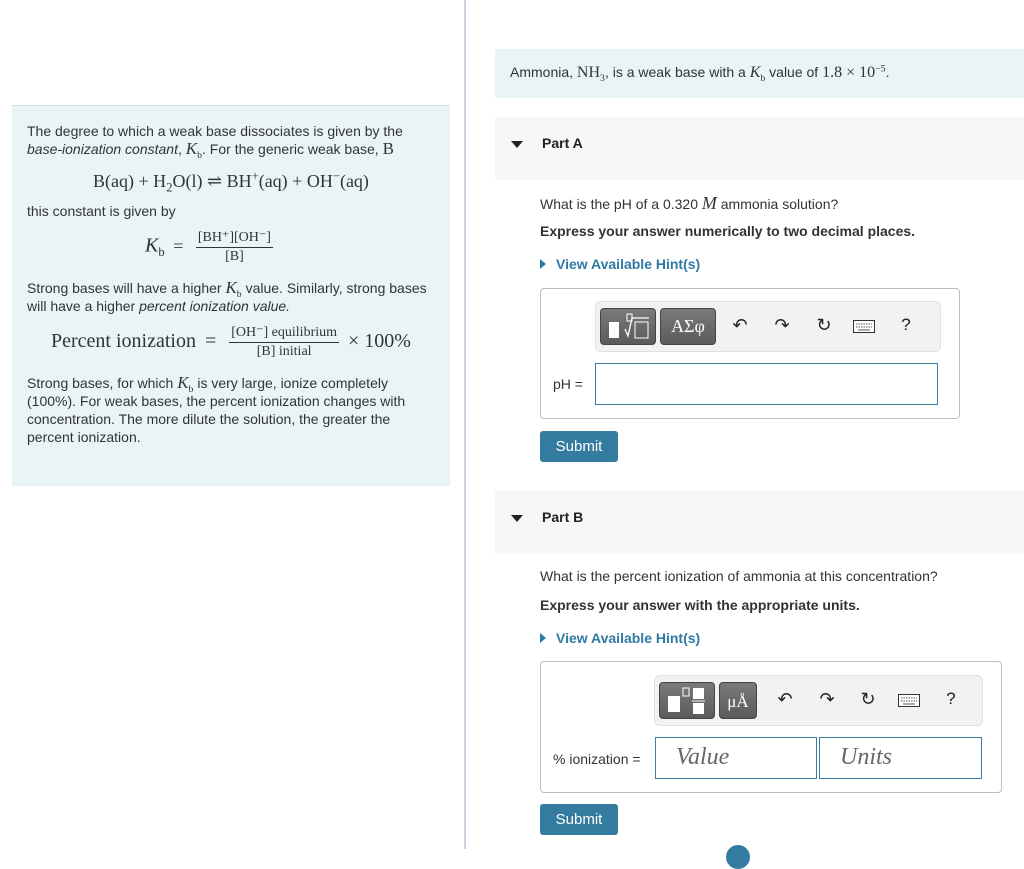 This screenshot has width=1024, height=869. I want to click on value-input: Value, so click(736, 758).